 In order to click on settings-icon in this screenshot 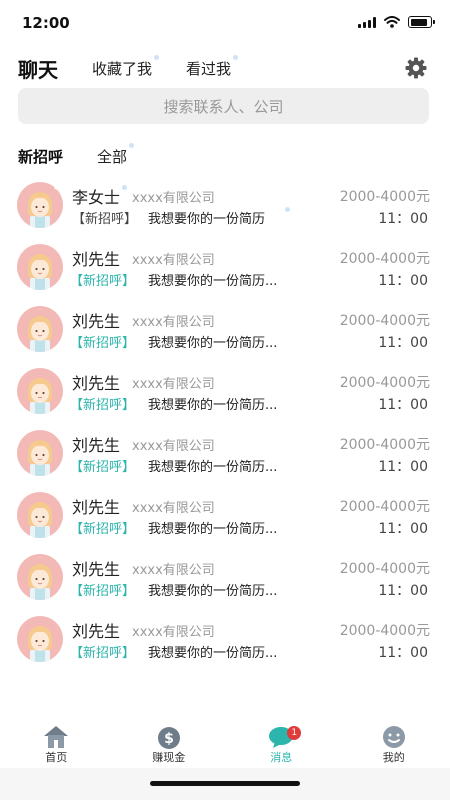, I will do `click(416, 68)`.